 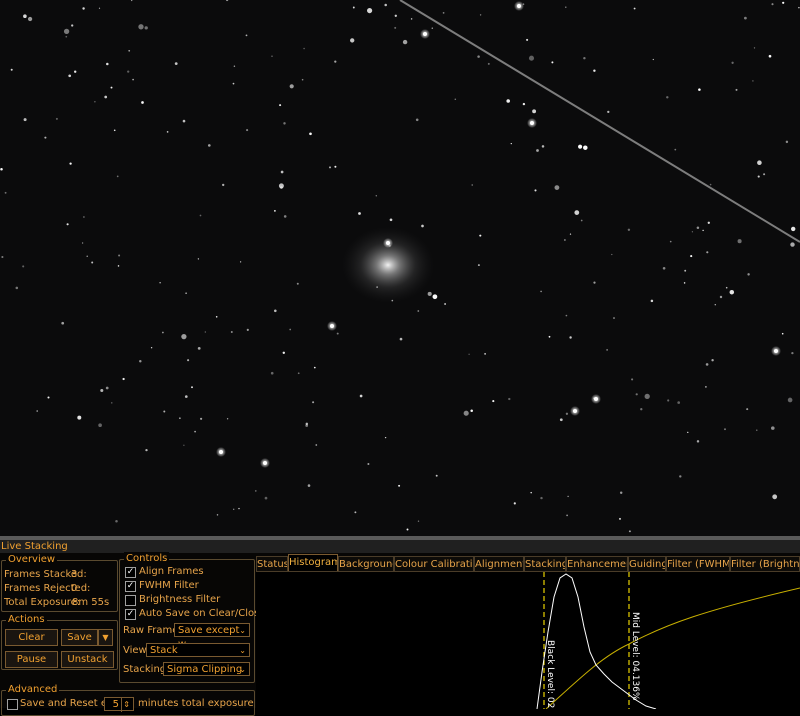 What do you see at coordinates (31, 659) in the screenshot?
I see `pause-button: Pause` at bounding box center [31, 659].